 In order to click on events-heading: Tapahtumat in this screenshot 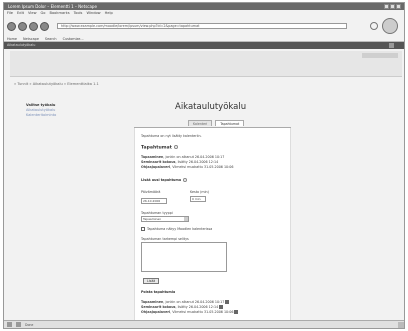, I will do `click(159, 148)`.